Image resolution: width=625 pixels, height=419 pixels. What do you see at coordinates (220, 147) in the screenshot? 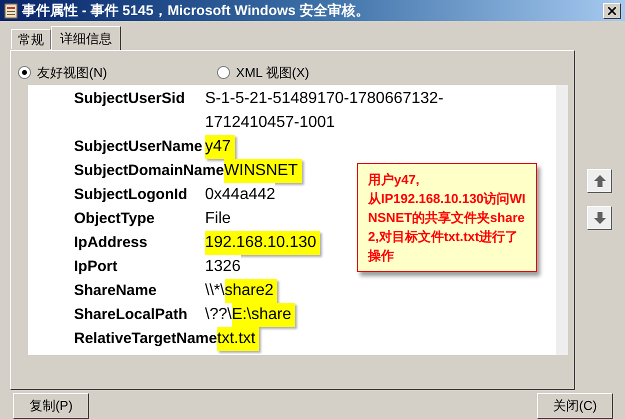
I see `field-value: y47` at bounding box center [220, 147].